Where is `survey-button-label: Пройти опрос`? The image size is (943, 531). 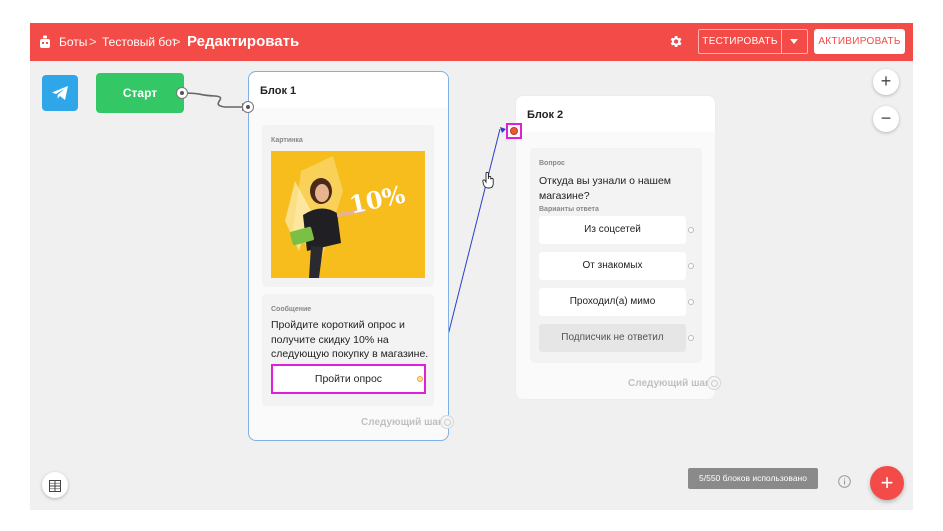 survey-button-label: Пройти опрос is located at coordinates (348, 379).